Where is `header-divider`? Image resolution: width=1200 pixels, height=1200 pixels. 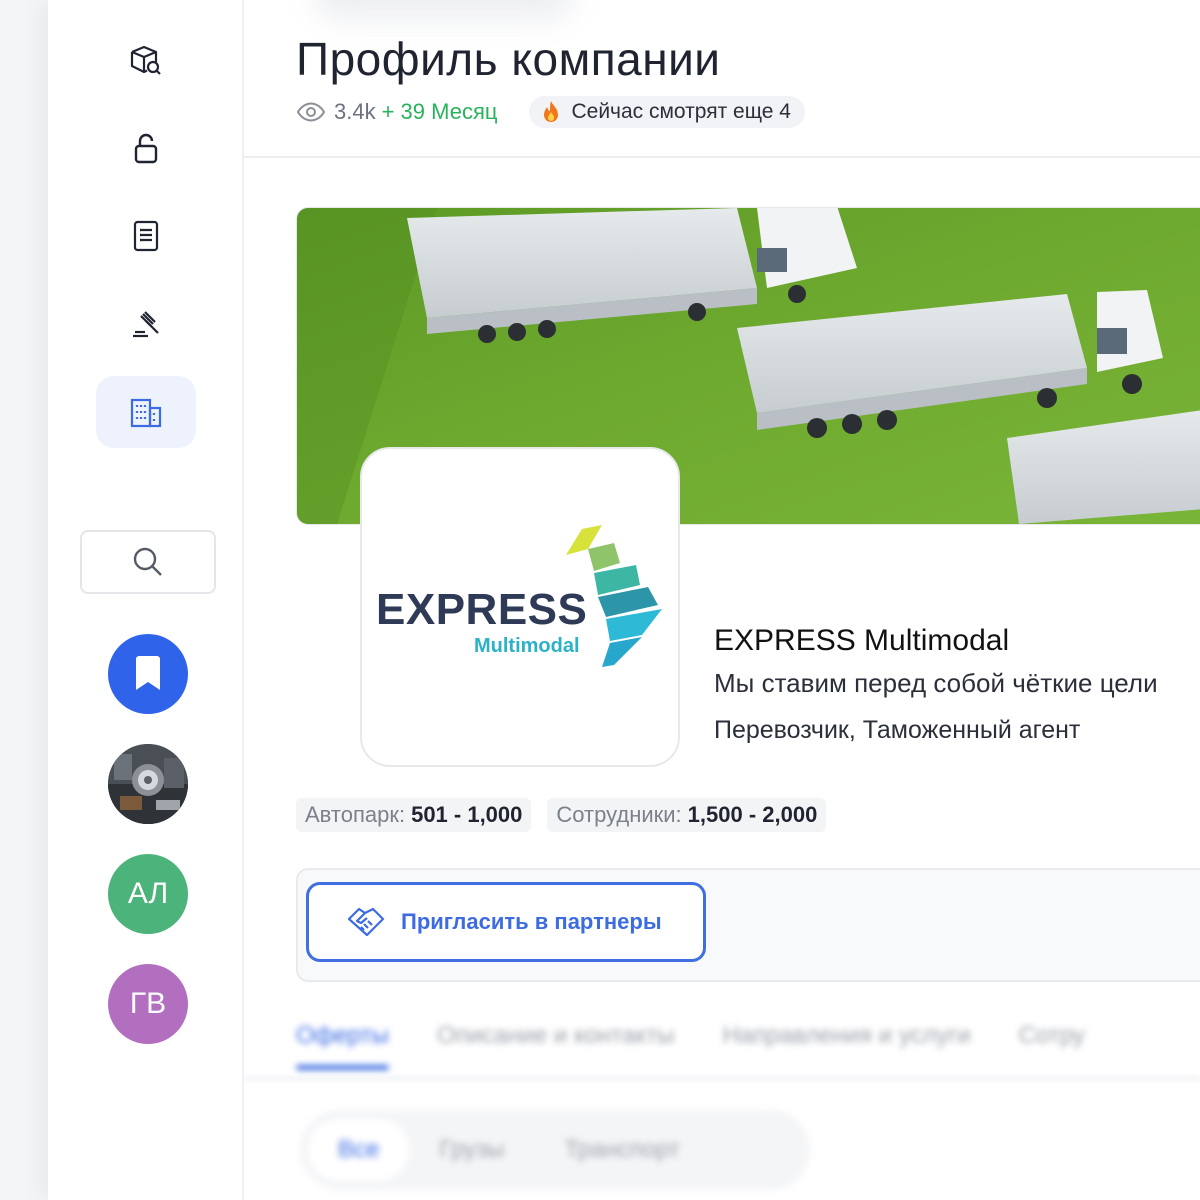 header-divider is located at coordinates (722, 157).